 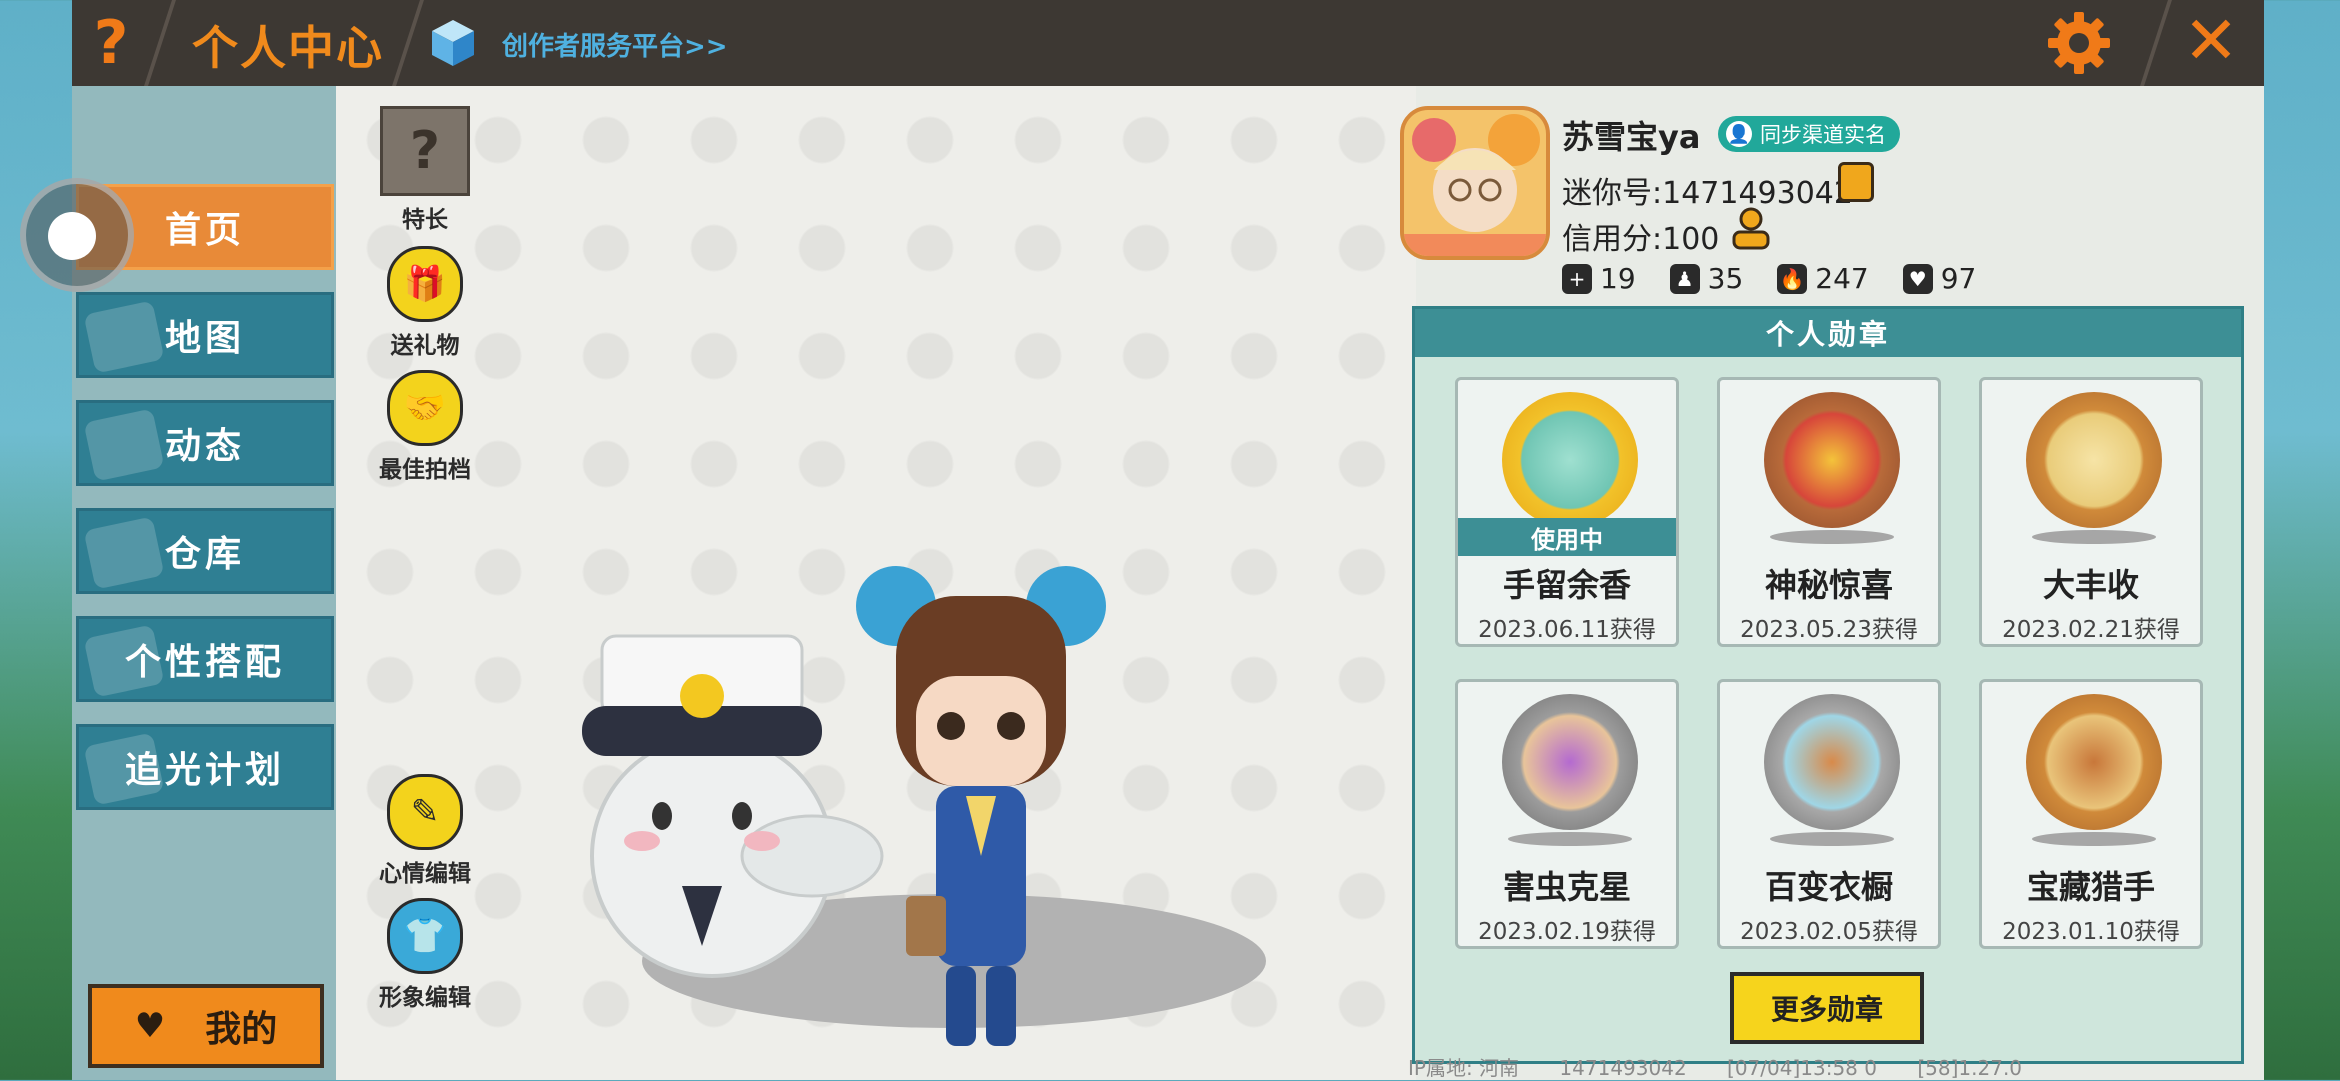 I want to click on medal-card: 使用中 手留余香 2023.06.11获得, so click(x=1567, y=512).